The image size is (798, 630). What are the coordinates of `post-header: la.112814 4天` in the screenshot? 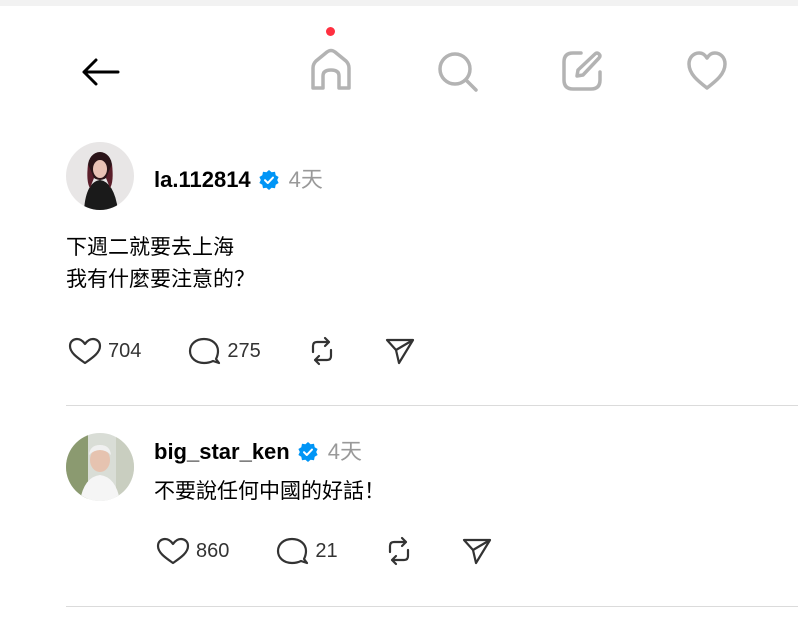 It's located at (238, 178).